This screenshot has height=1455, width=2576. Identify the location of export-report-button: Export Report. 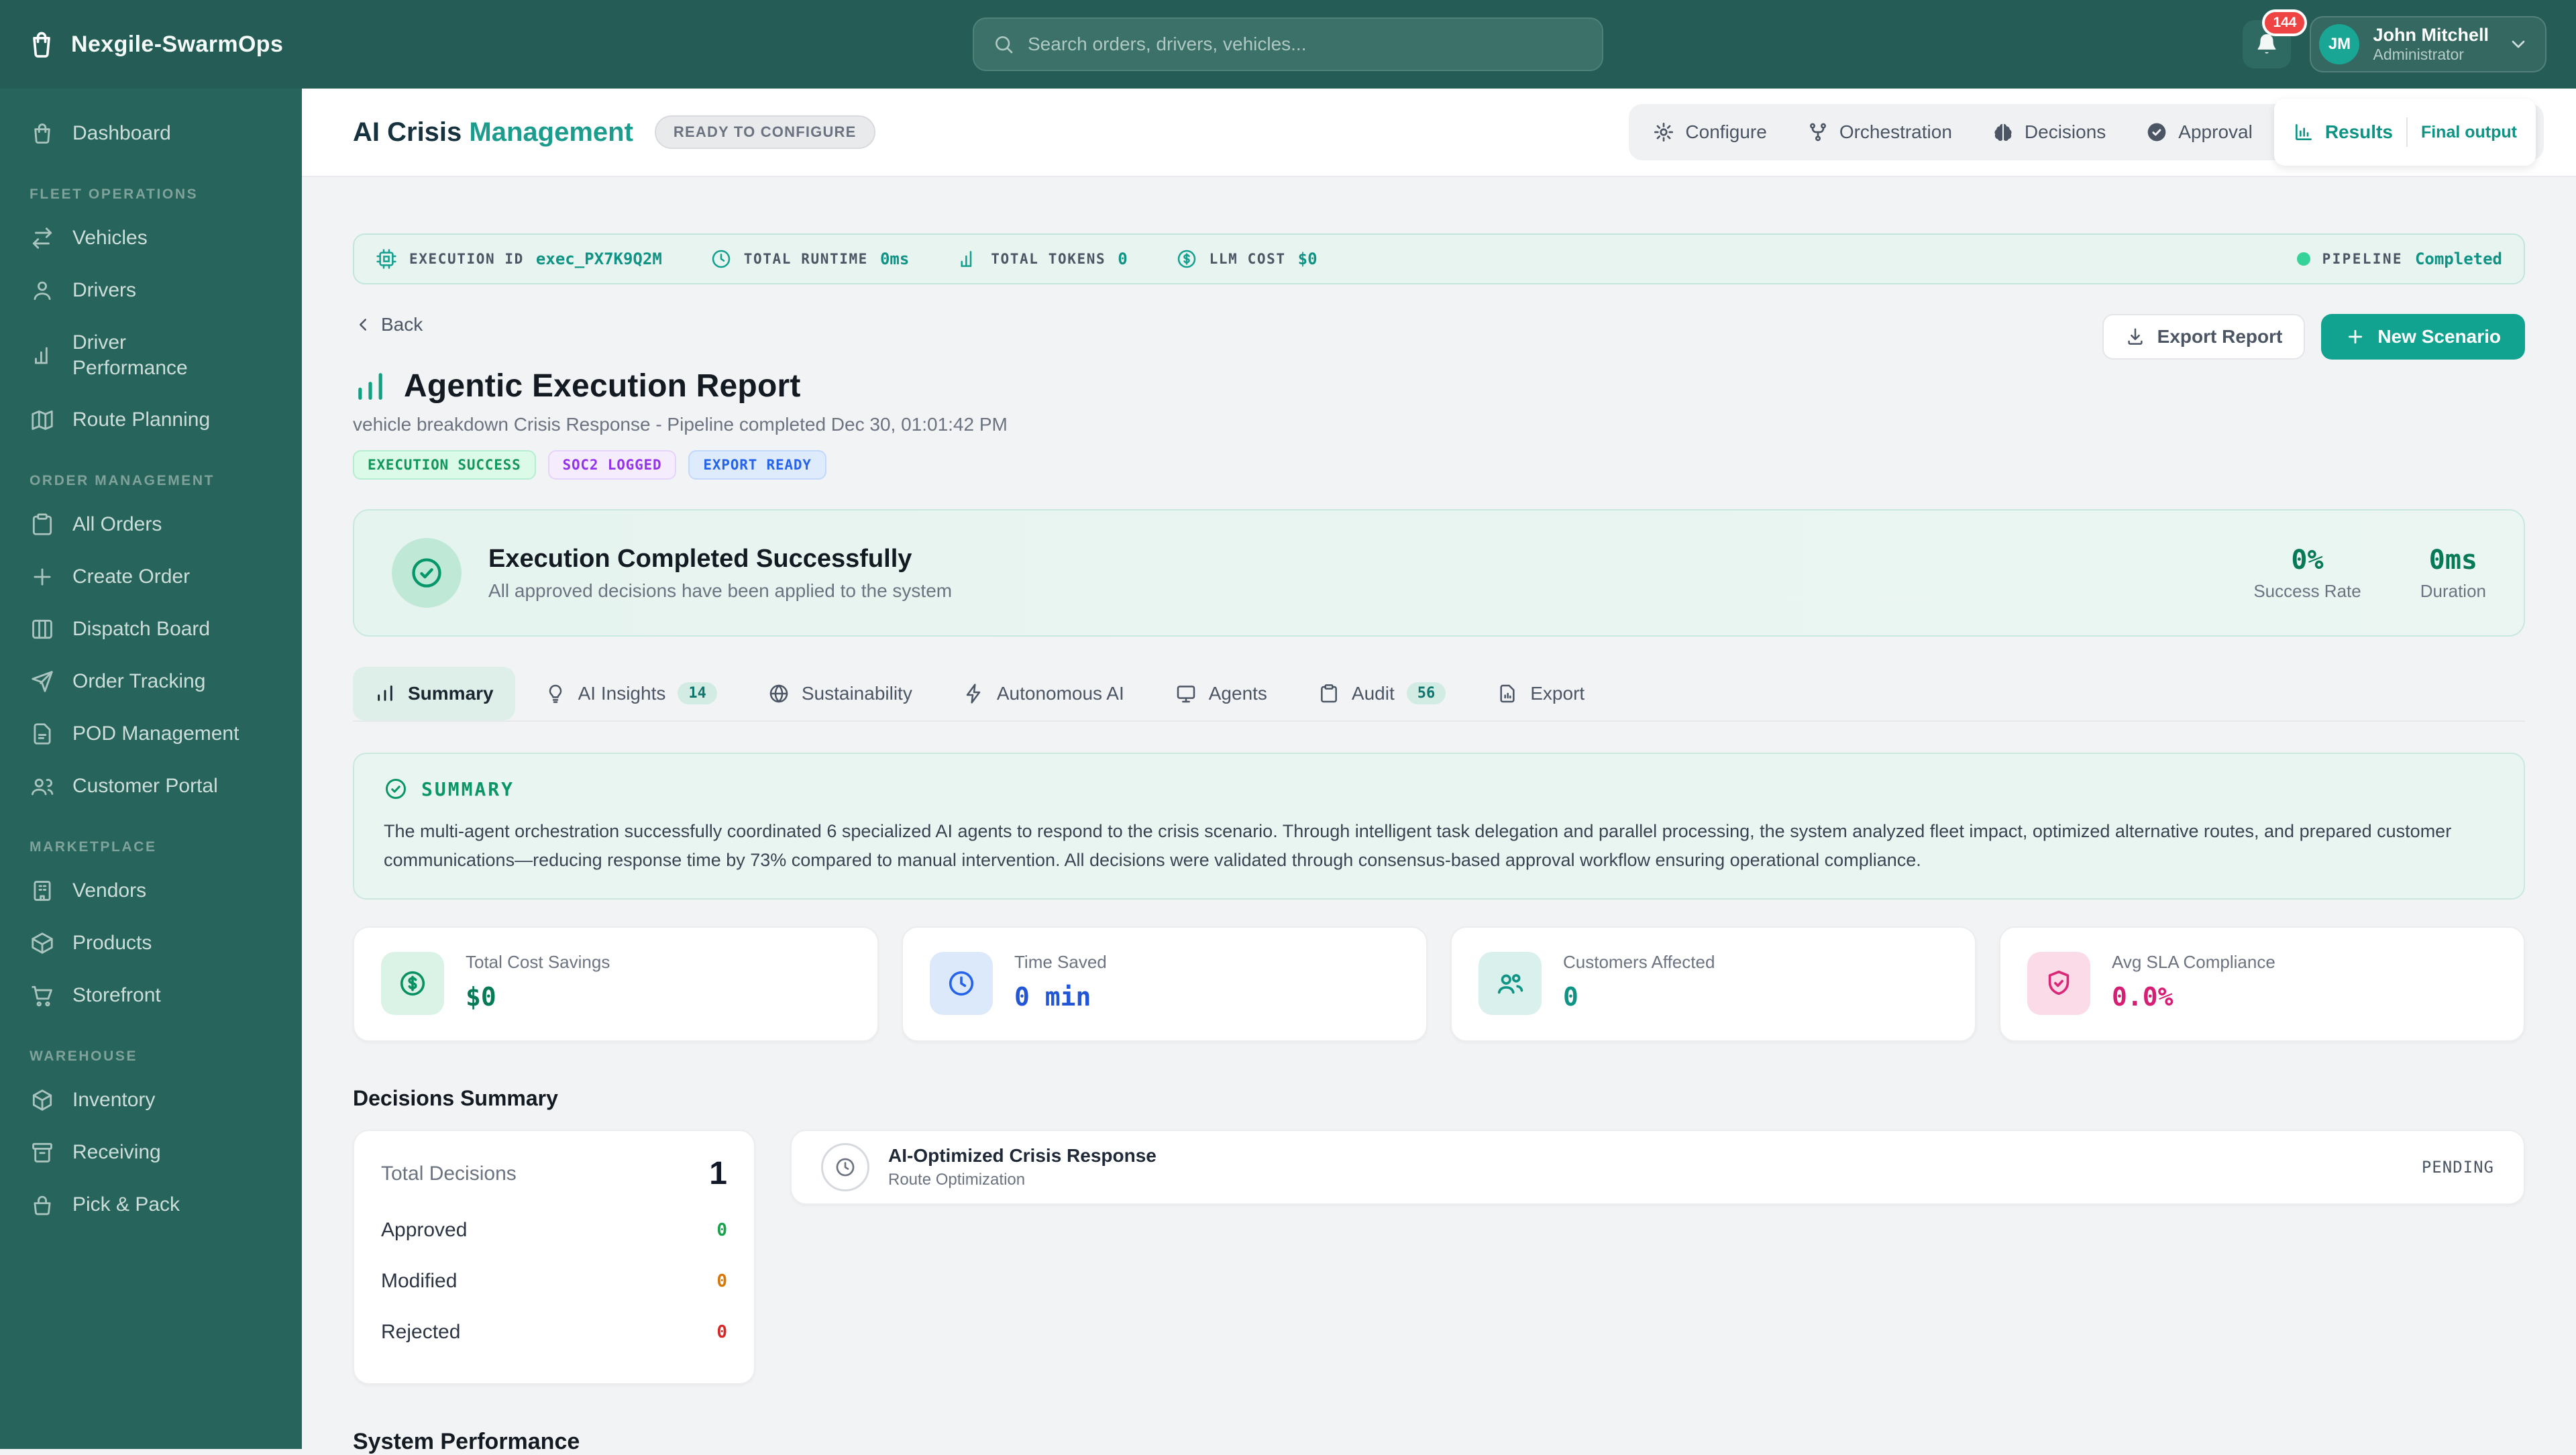
(2204, 337).